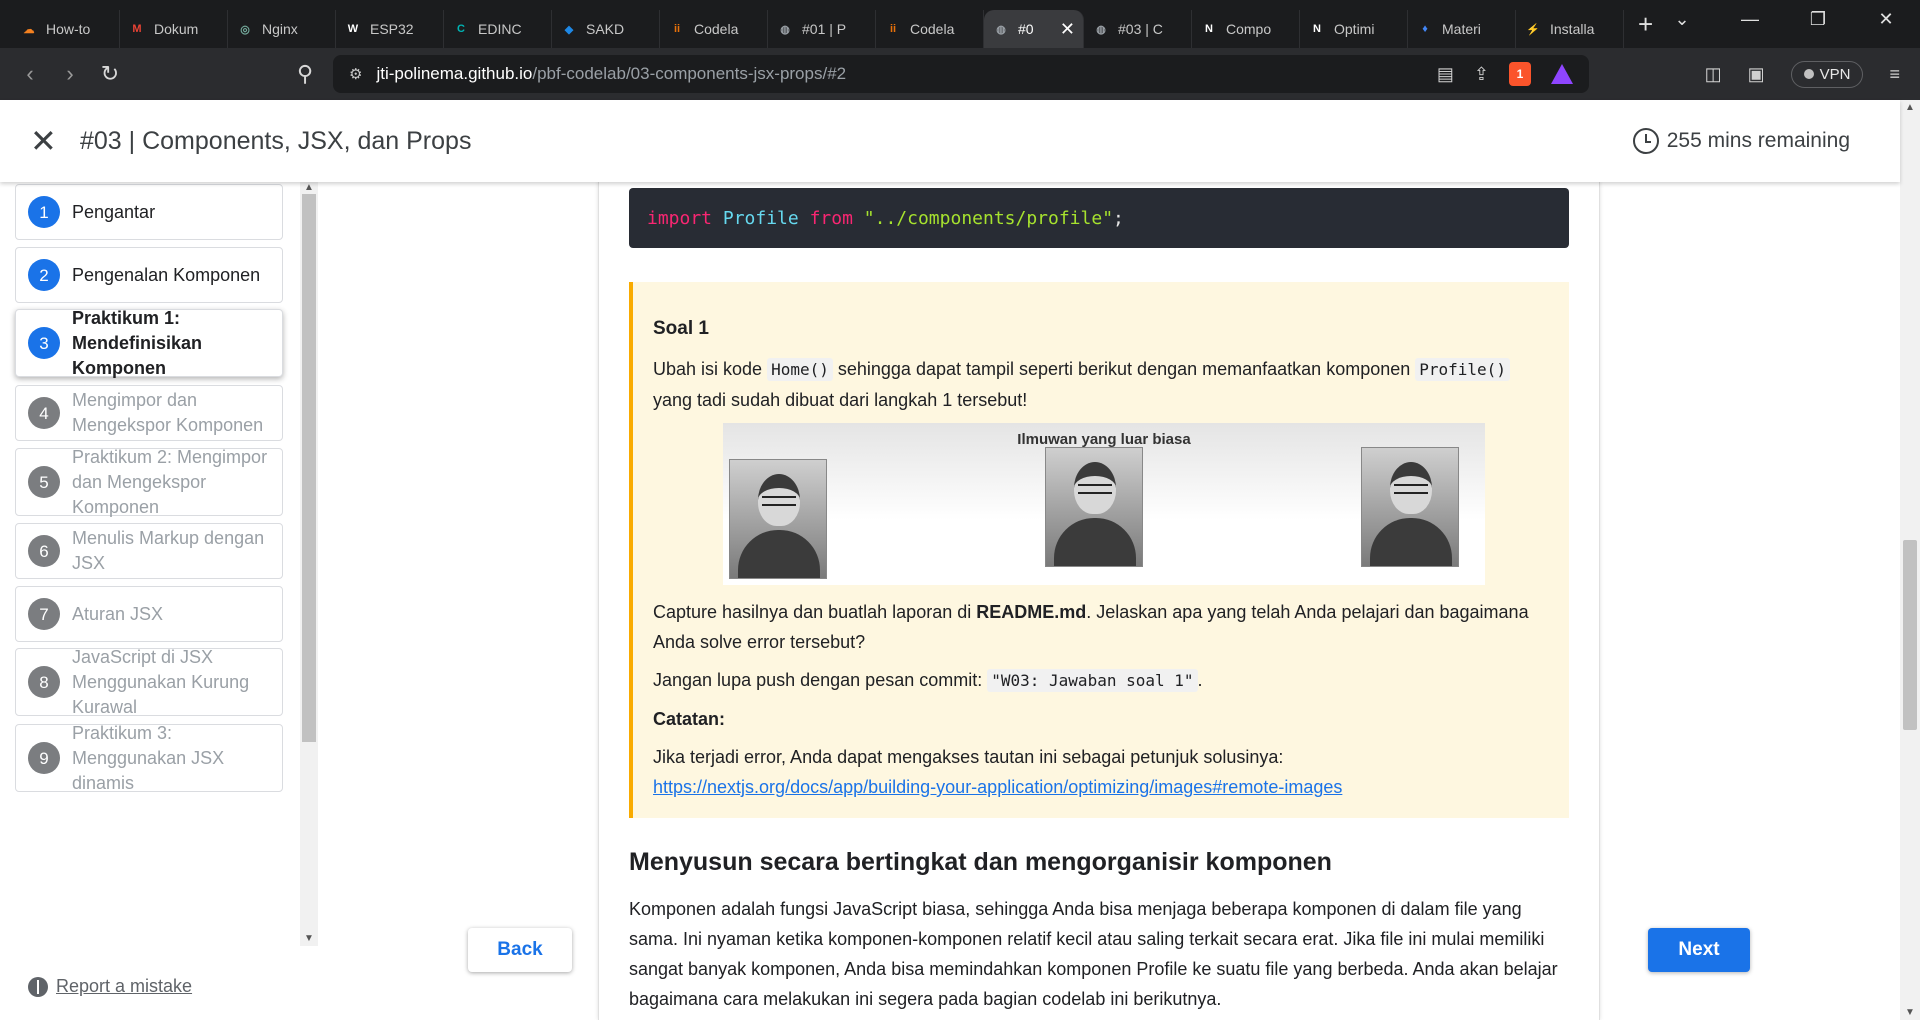  What do you see at coordinates (1249, 29) in the screenshot?
I see `tab-title: Compo` at bounding box center [1249, 29].